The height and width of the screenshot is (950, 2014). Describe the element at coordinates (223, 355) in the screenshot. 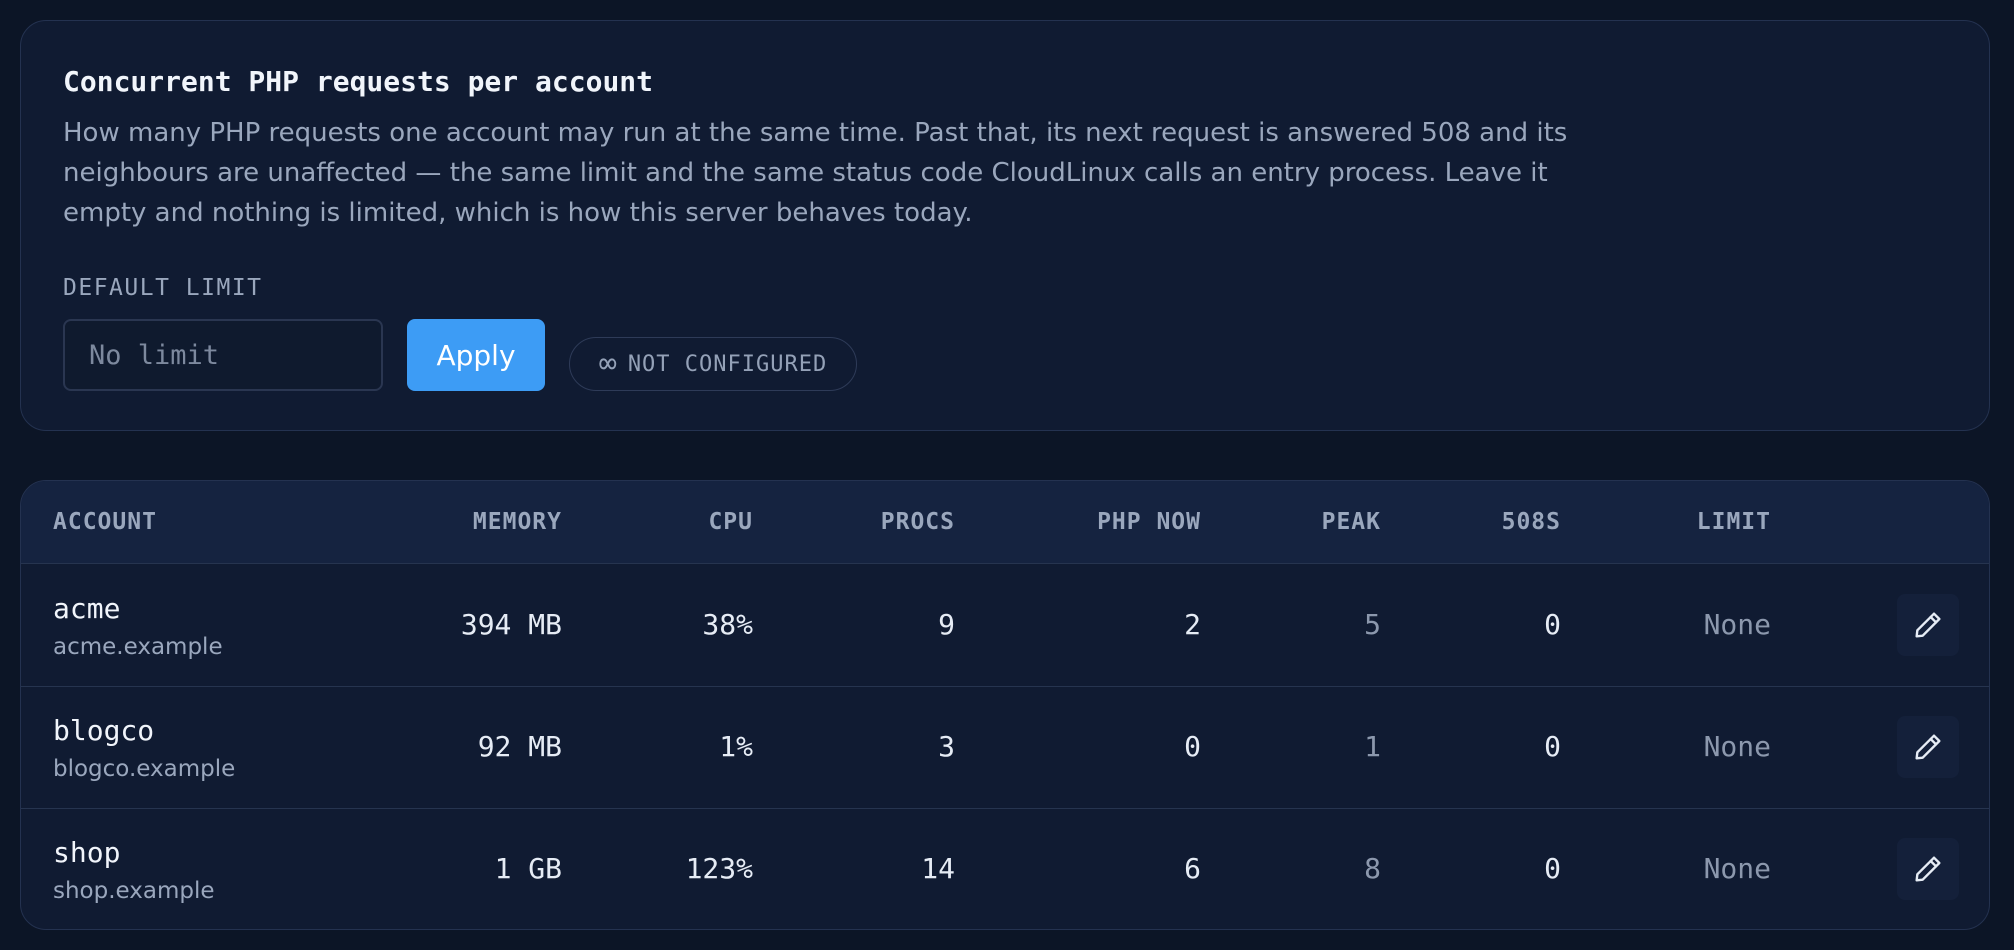

I see `default-limit-input` at that location.